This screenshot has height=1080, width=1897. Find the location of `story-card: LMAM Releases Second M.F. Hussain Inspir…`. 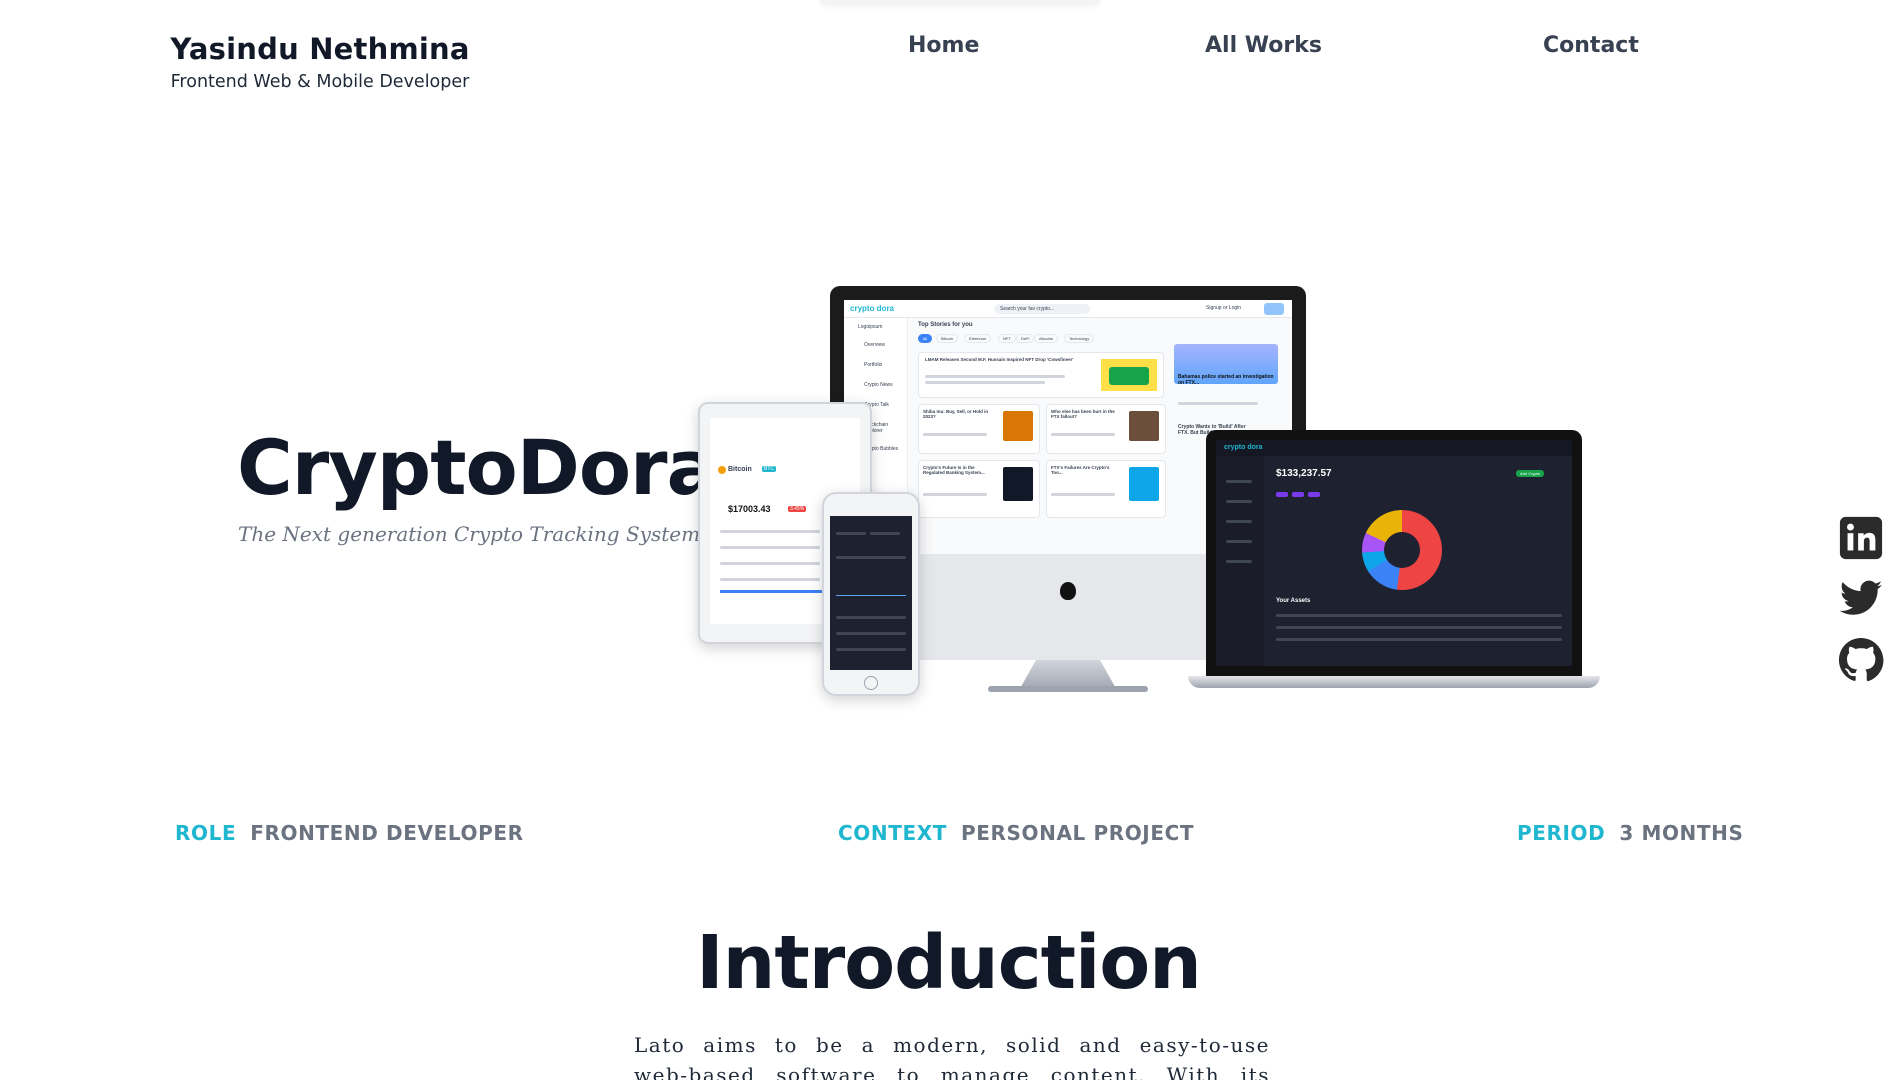

story-card: LMAM Releases Second M.F. Hussain Inspir… is located at coordinates (1041, 375).